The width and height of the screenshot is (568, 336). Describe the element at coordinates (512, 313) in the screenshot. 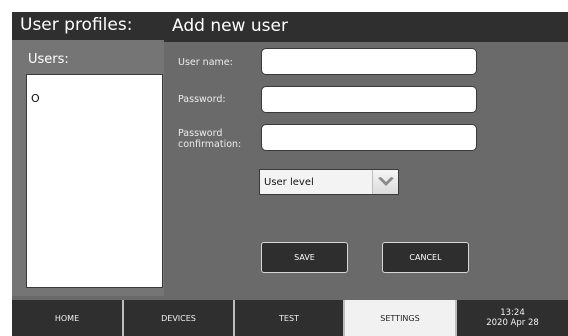

I see `clock-time: 13:24` at that location.